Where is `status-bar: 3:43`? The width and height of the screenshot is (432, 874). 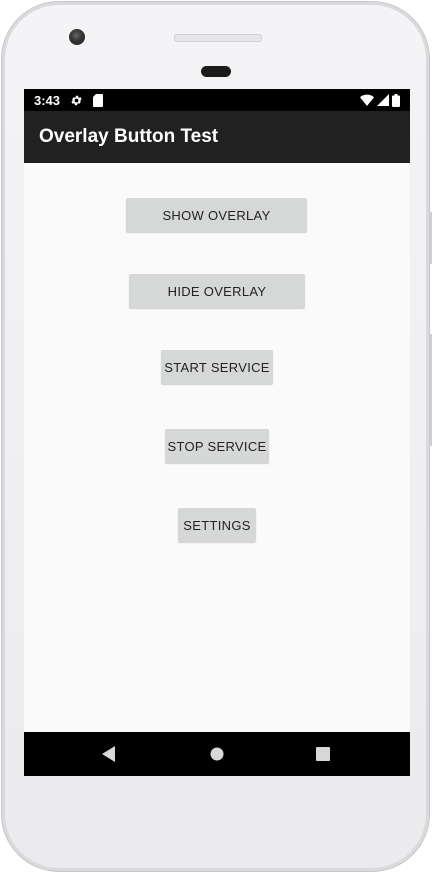
status-bar: 3:43 is located at coordinates (217, 100).